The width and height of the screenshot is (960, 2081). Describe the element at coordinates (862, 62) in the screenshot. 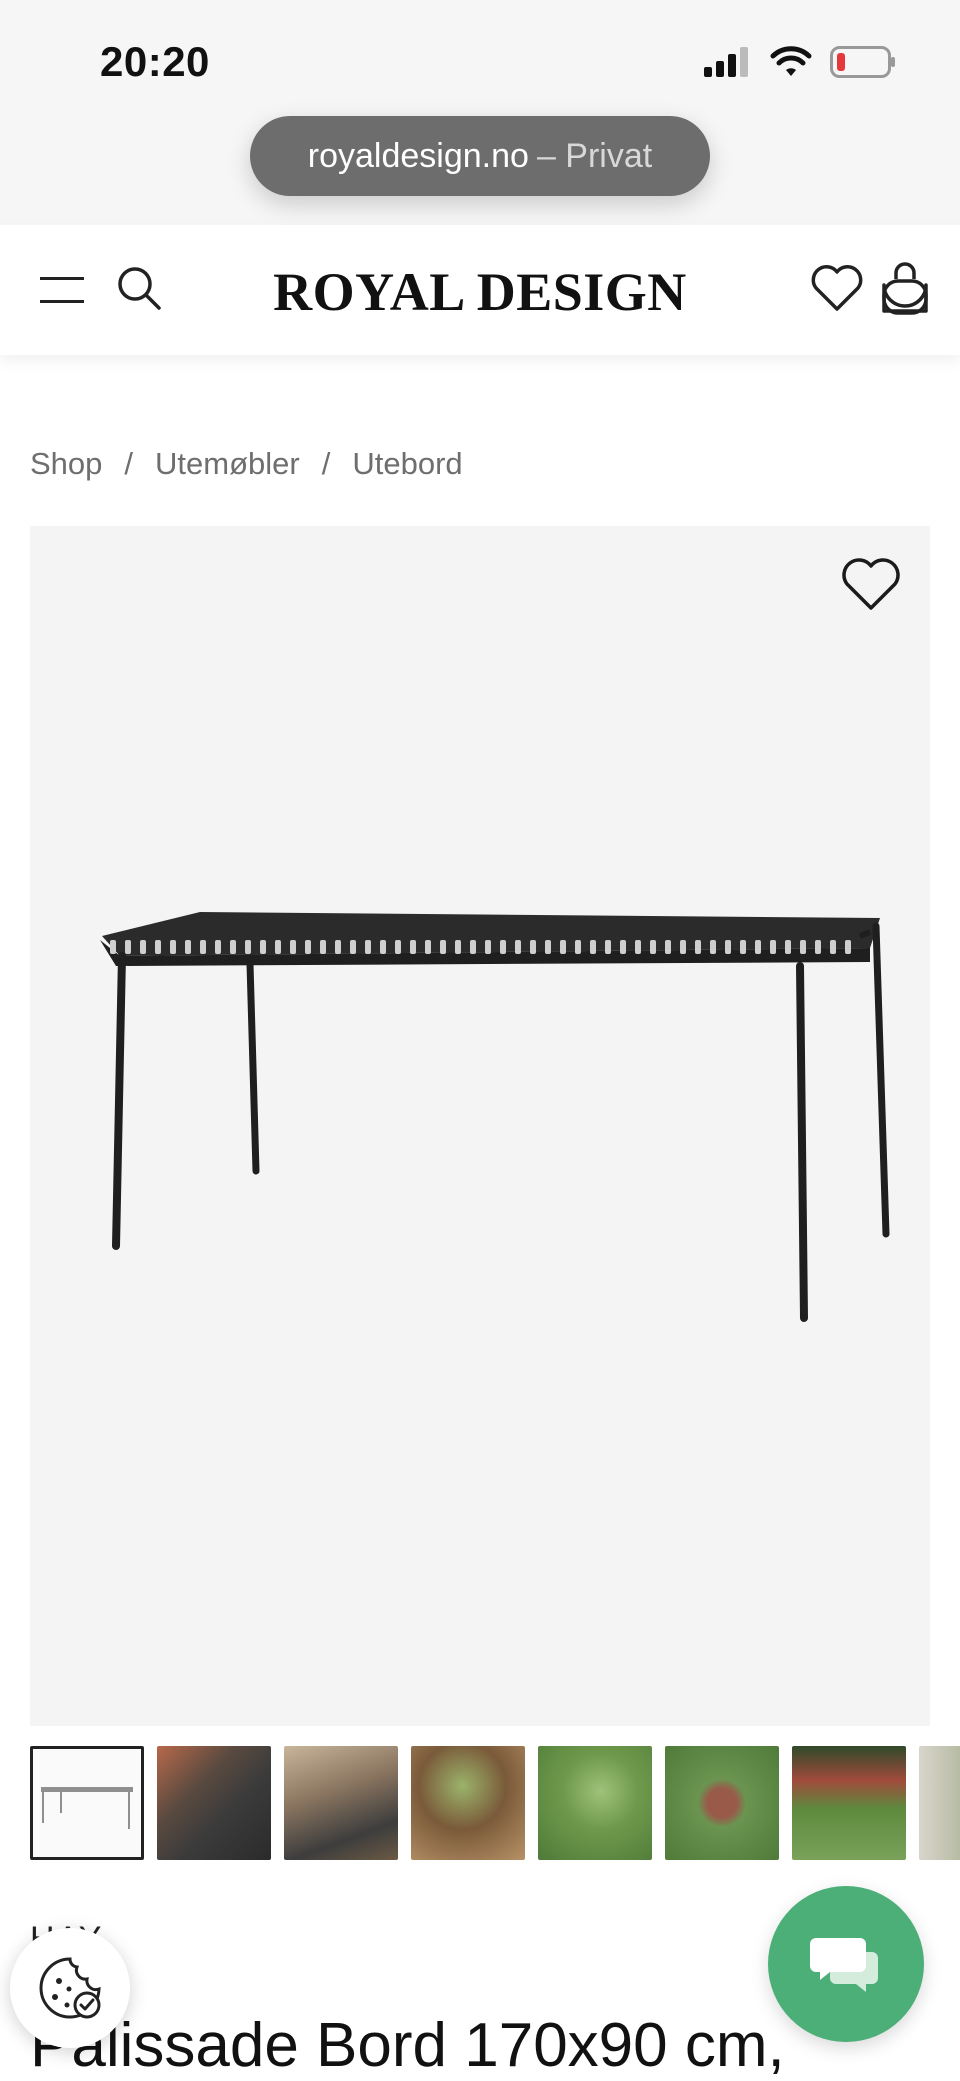

I see `battery-icon` at that location.